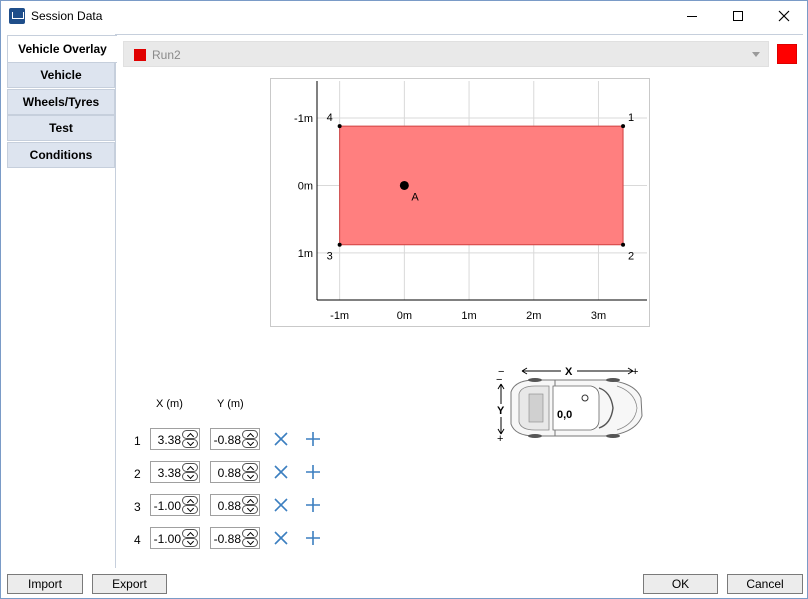 Image resolution: width=808 pixels, height=599 pixels. I want to click on y-column-header: Y (m), so click(230, 404).